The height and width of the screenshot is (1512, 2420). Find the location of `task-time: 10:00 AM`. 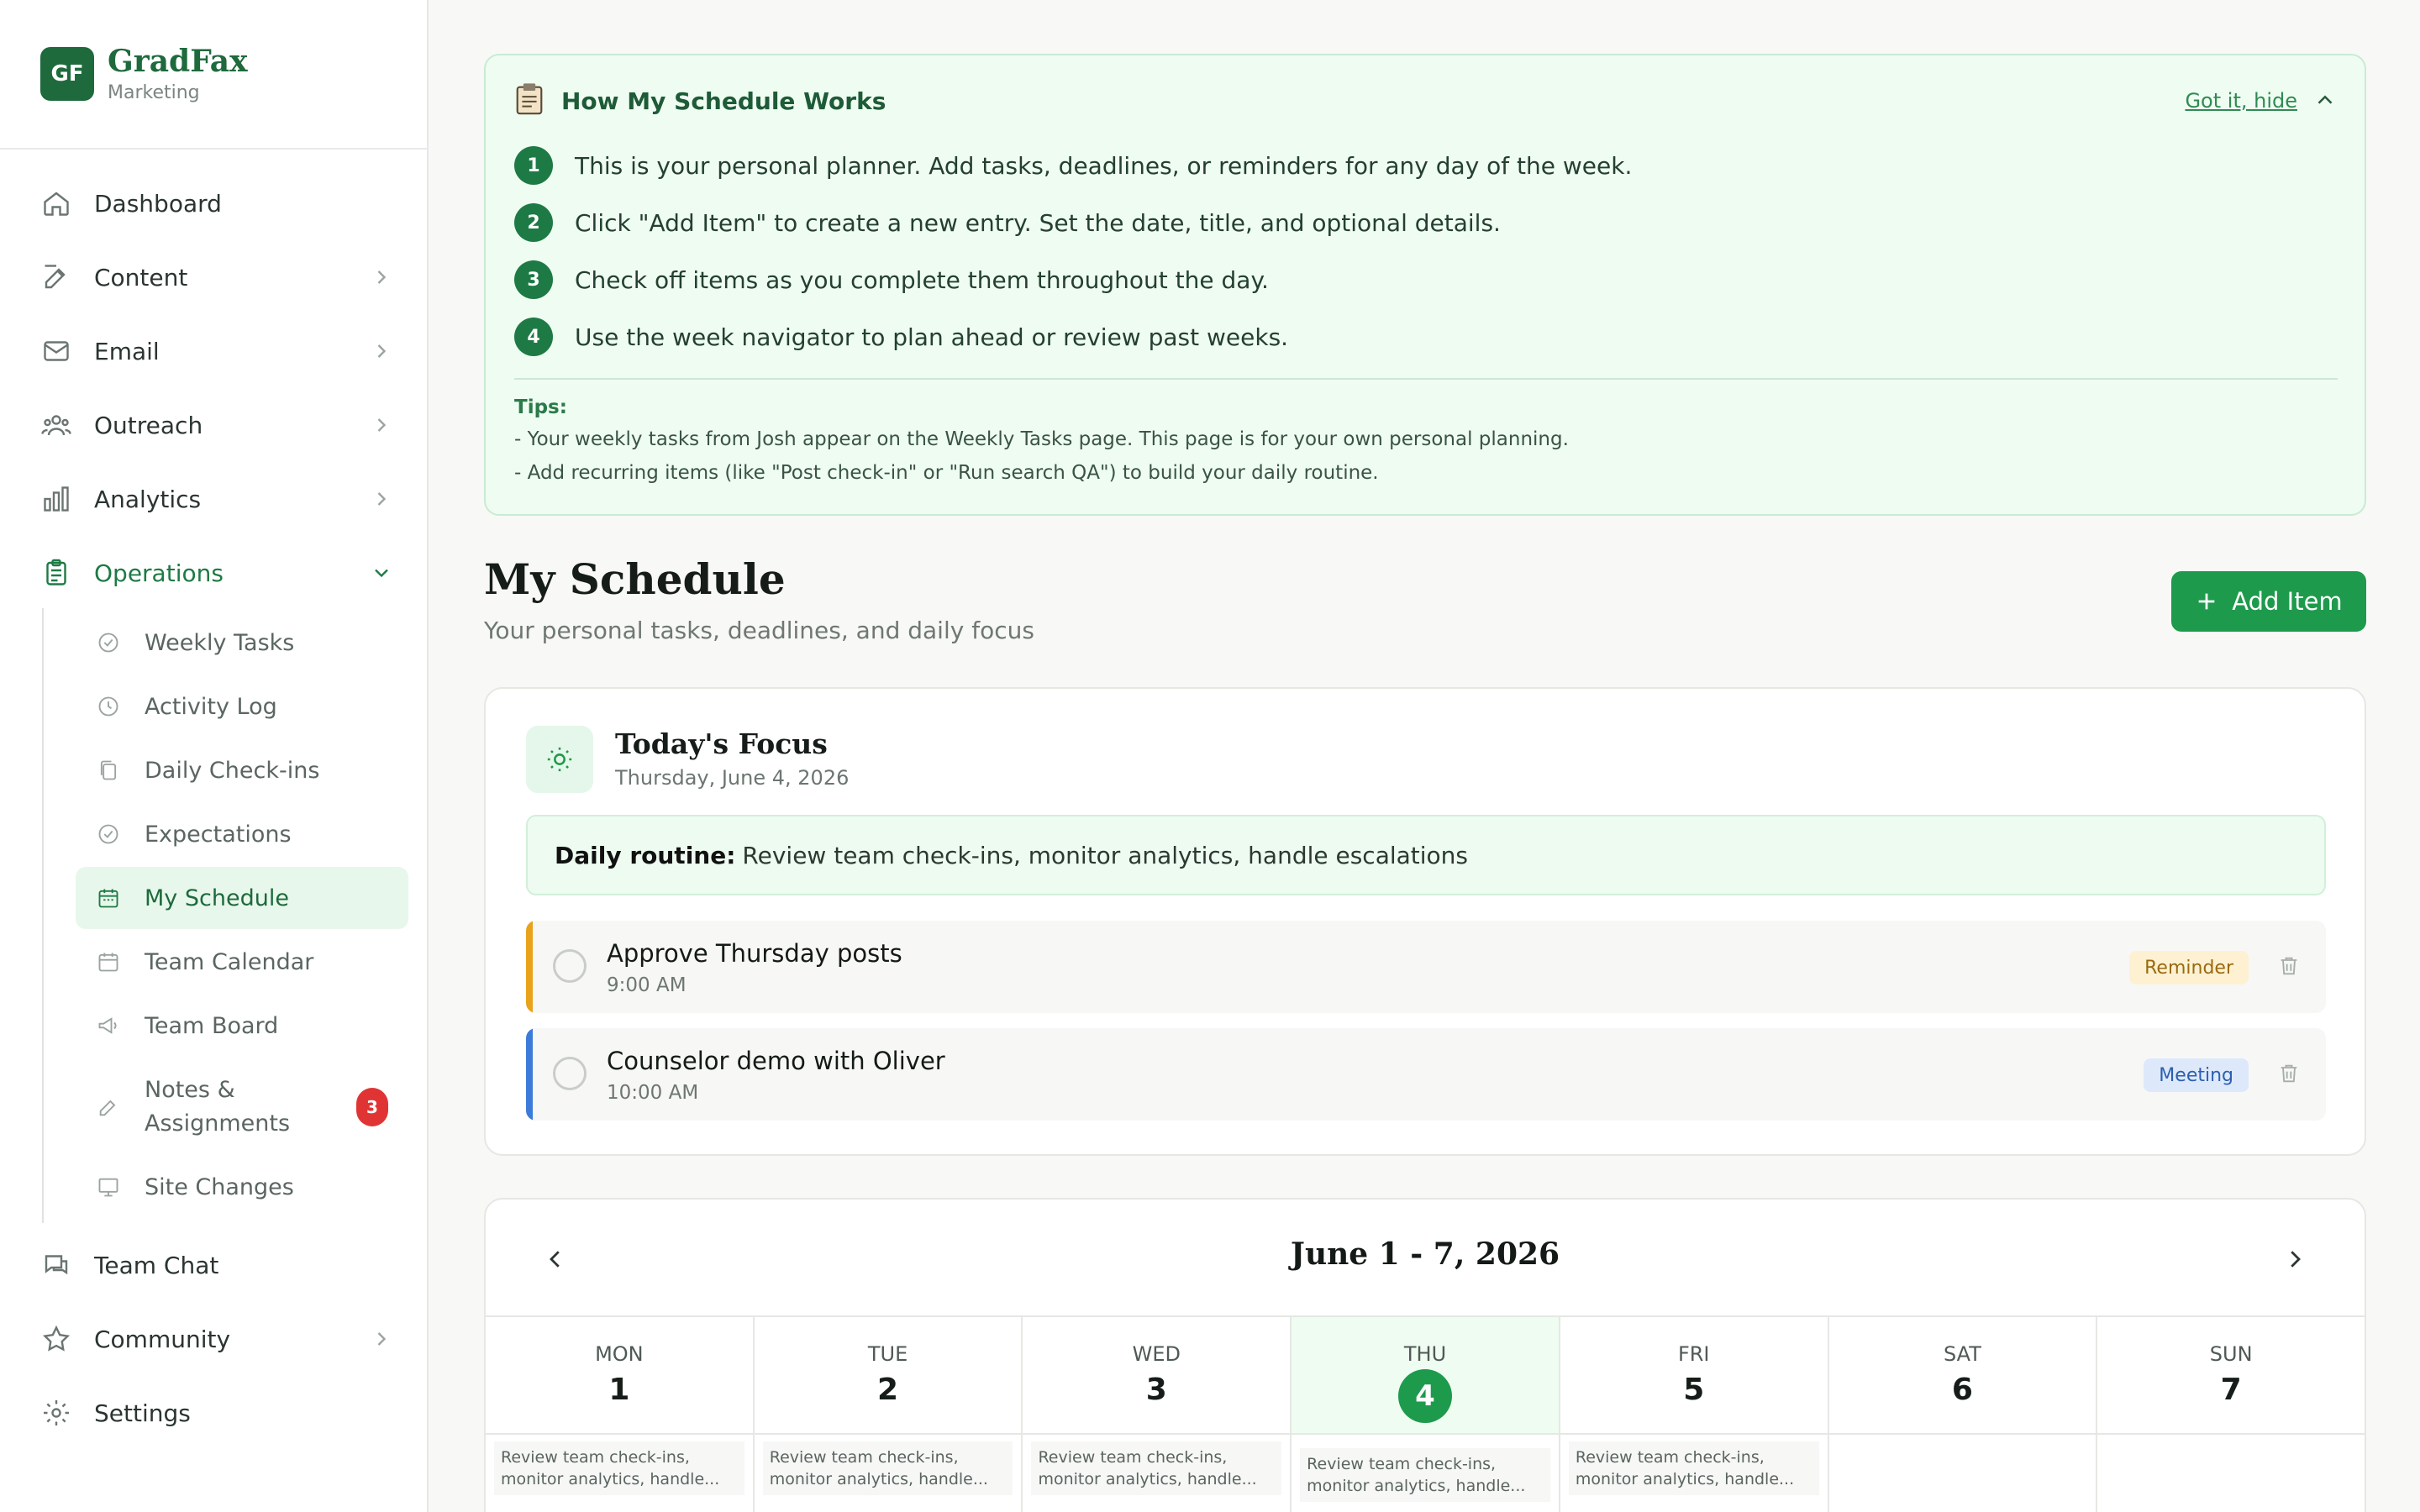

task-time: 10:00 AM is located at coordinates (653, 1093).